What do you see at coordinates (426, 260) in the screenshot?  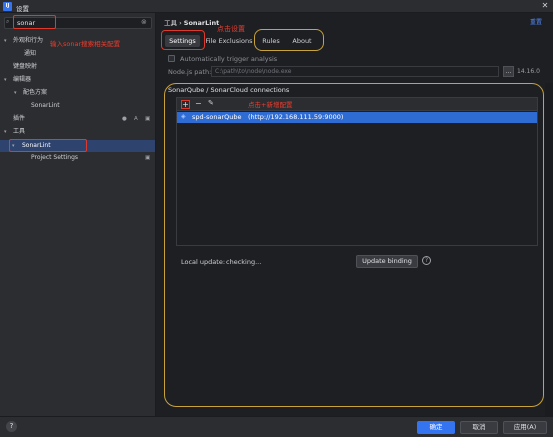 I see `help-icon: ?` at bounding box center [426, 260].